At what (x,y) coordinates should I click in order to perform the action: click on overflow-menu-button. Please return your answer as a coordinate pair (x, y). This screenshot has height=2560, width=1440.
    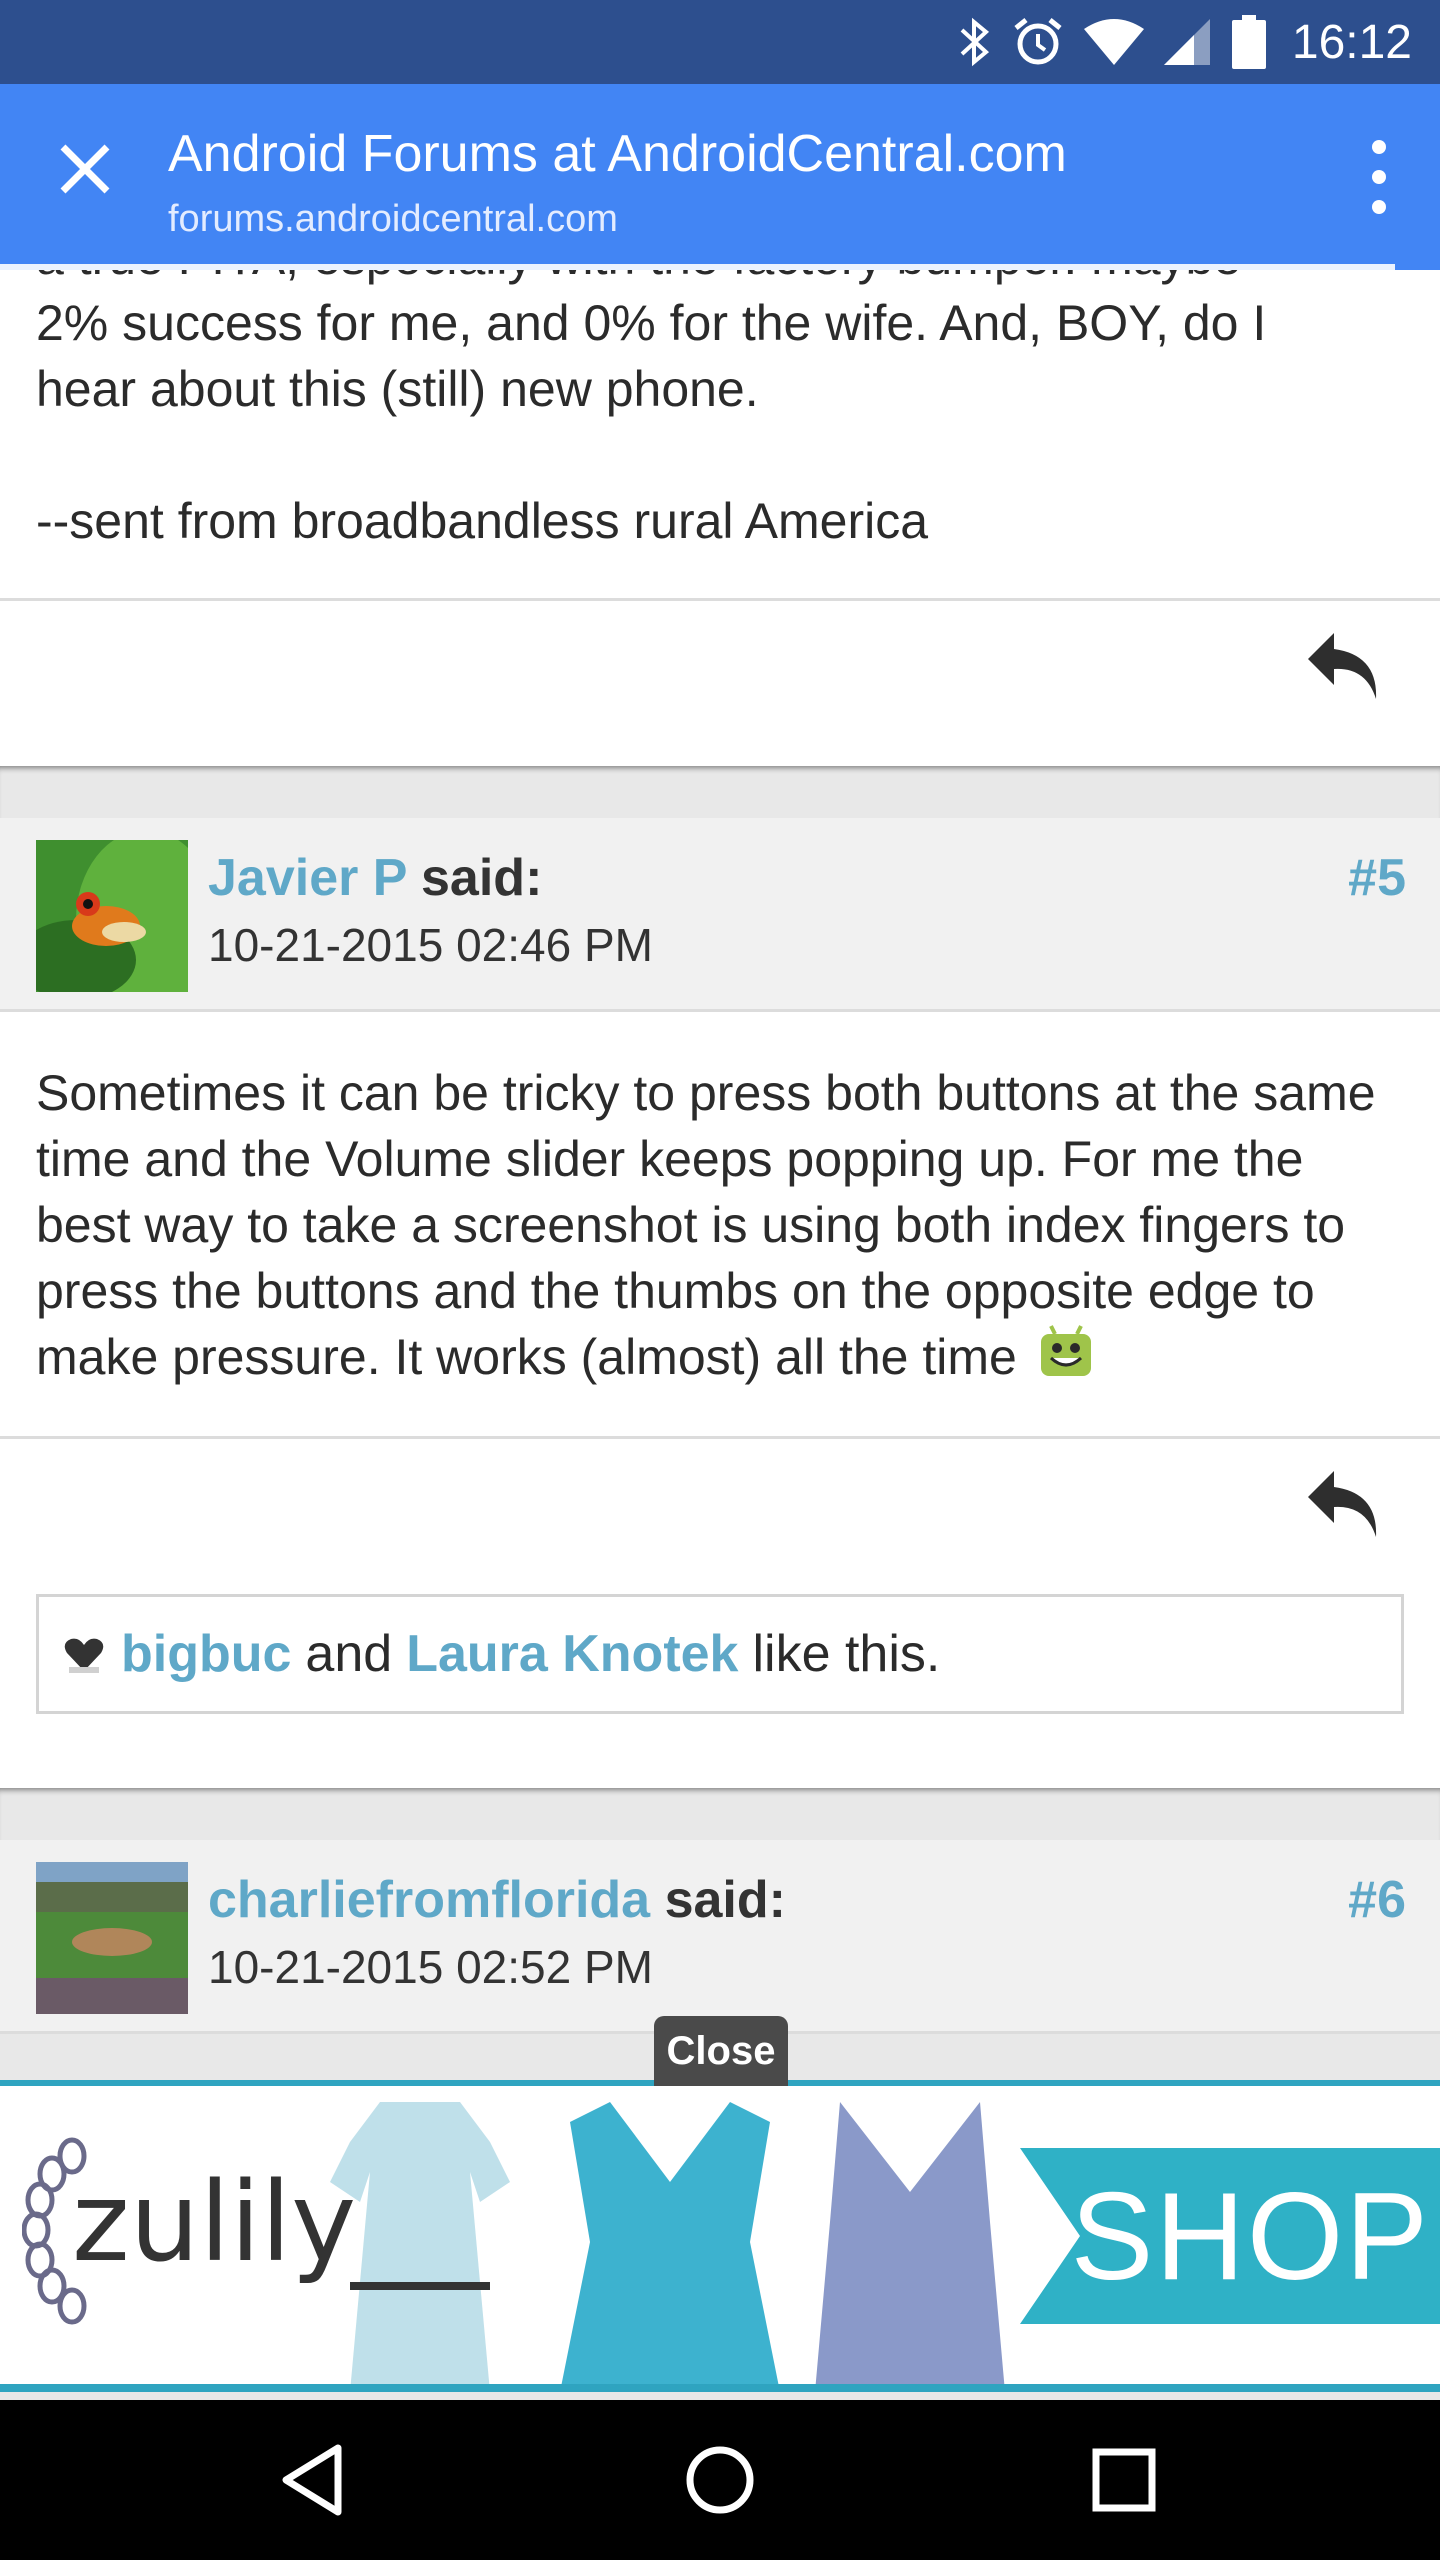
    Looking at the image, I should click on (1379, 177).